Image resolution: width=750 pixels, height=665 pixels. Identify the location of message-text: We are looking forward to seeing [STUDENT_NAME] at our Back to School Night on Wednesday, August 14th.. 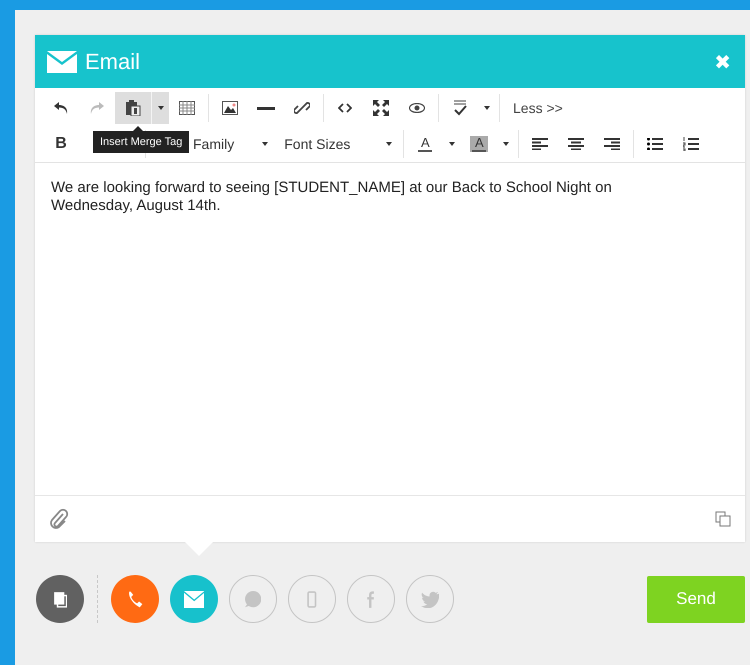
(332, 197).